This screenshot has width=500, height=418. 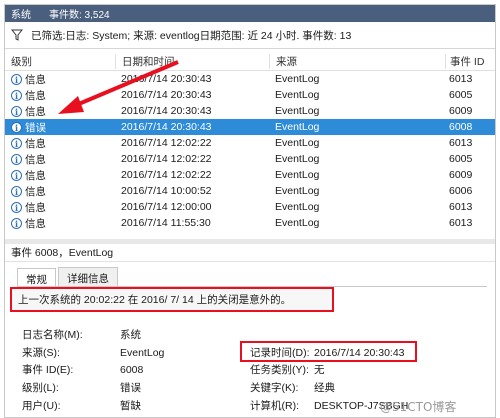 I want to click on filter-icon, so click(x=17, y=35).